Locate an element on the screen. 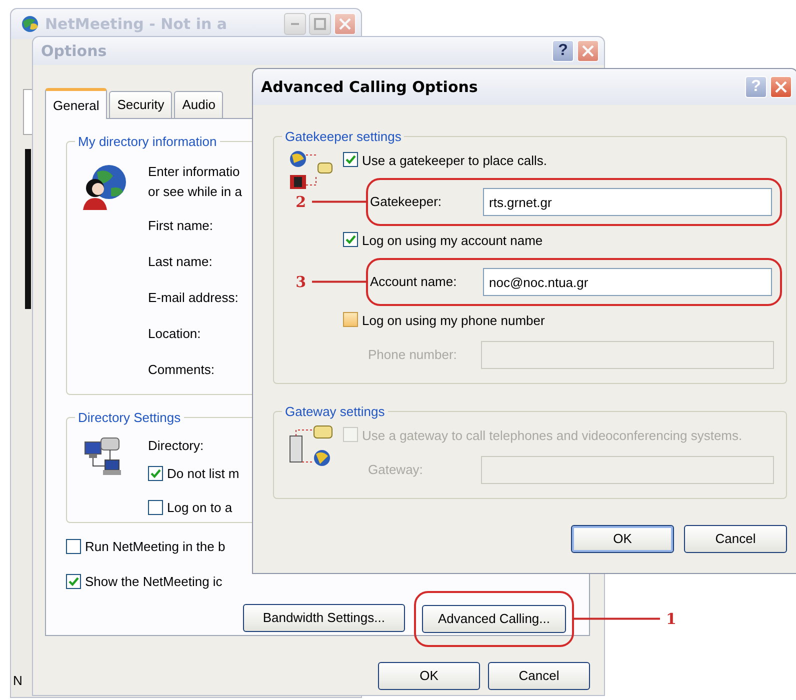 The image size is (796, 700). field-label: Location: is located at coordinates (175, 333).